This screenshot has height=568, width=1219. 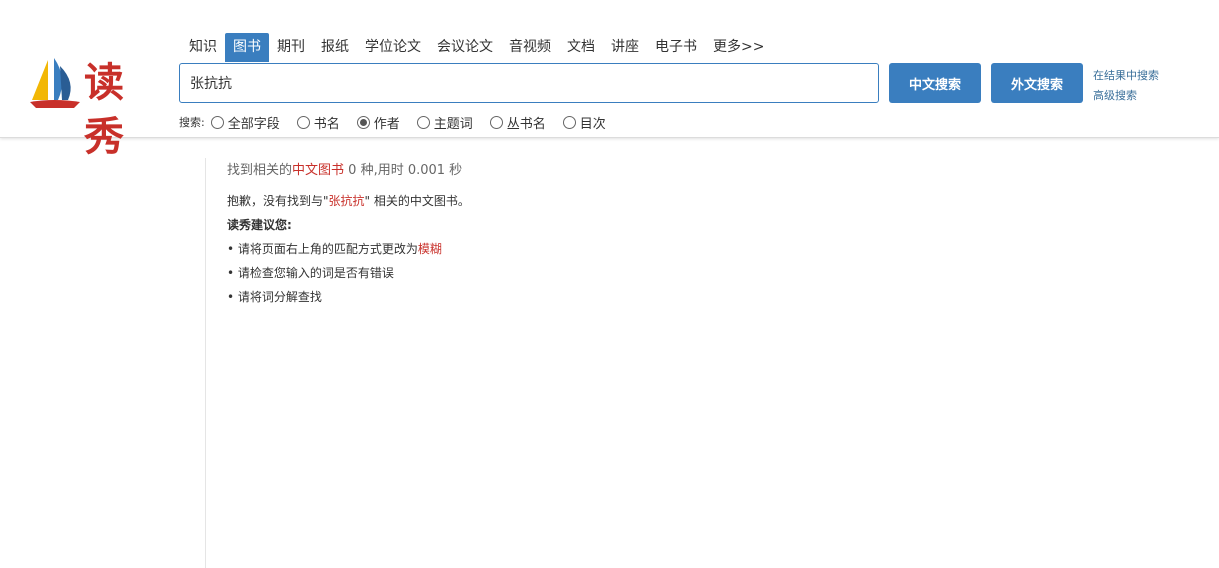 I want to click on logo-text: 读秀, so click(x=104, y=109).